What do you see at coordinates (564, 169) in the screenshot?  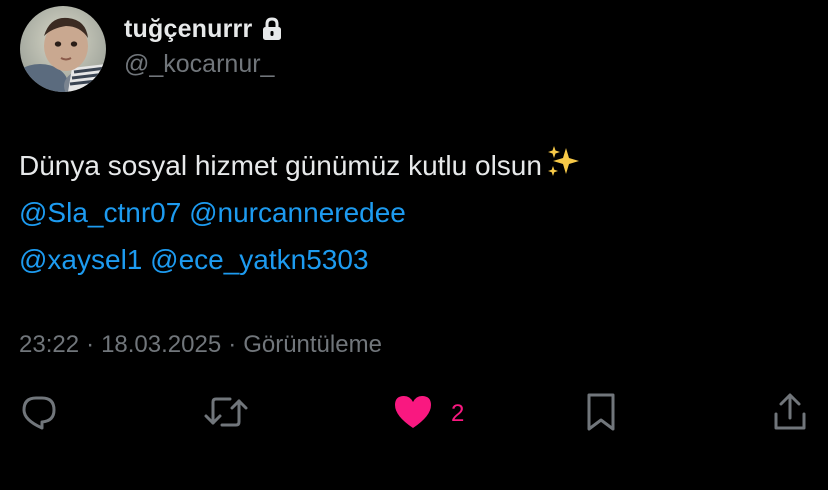 I see `sparkles-icon` at bounding box center [564, 169].